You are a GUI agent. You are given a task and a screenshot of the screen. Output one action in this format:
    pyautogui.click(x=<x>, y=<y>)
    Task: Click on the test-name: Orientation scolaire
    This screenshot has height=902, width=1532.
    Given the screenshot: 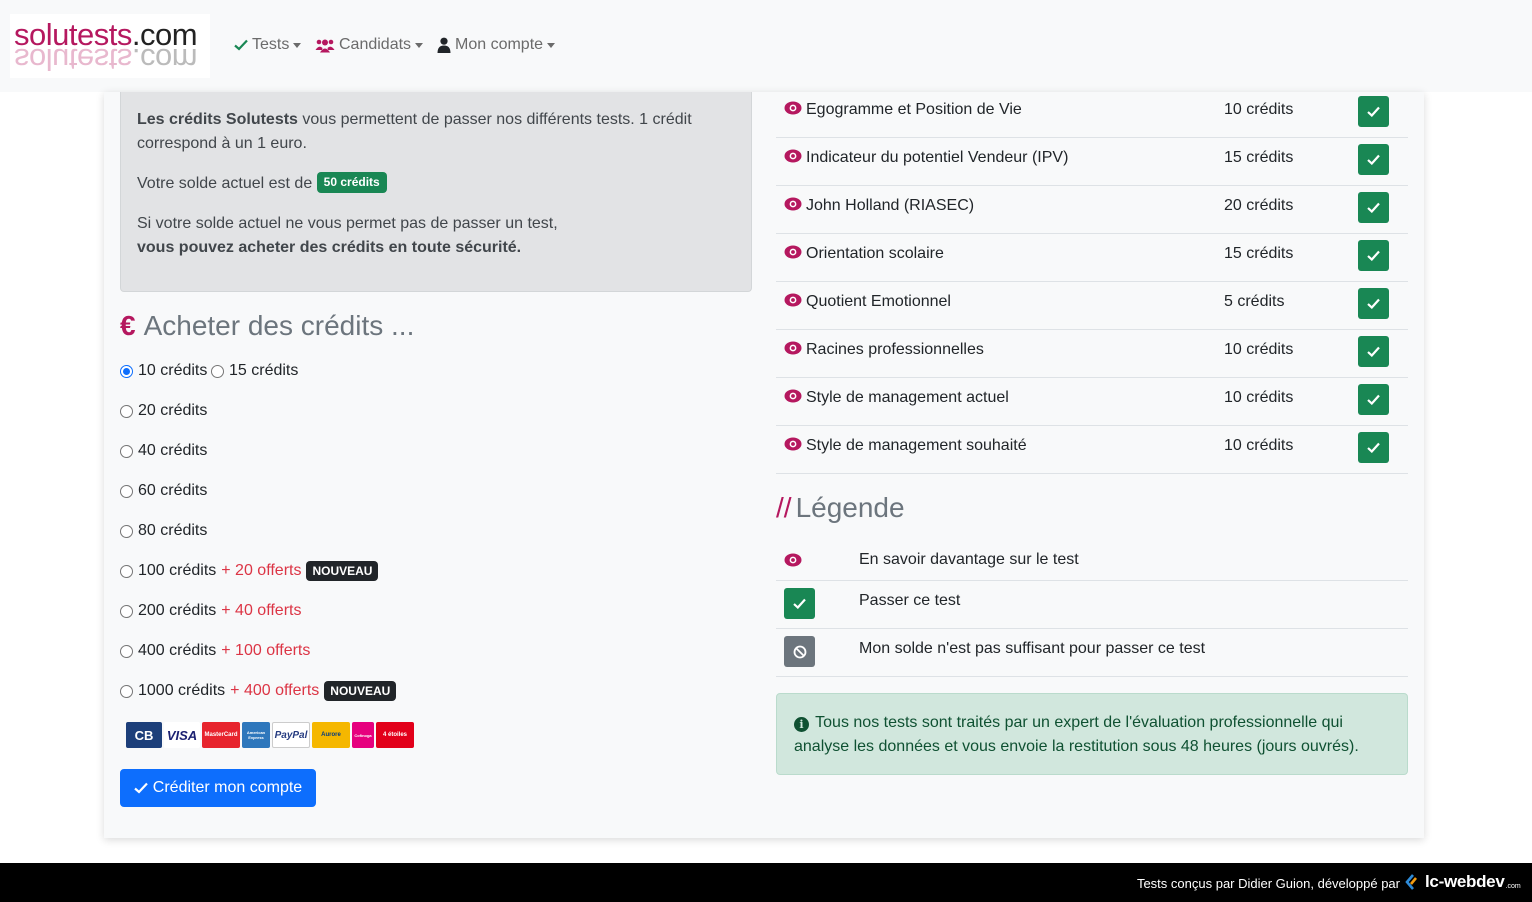 What is the action you would take?
    pyautogui.click(x=875, y=253)
    